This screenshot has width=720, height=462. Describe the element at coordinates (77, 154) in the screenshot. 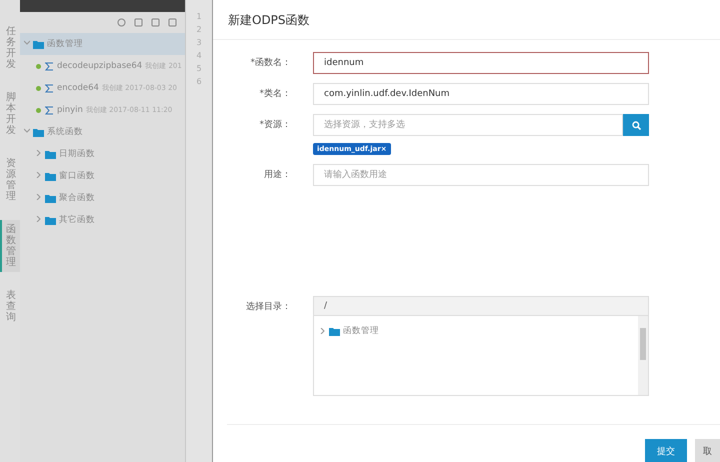

I see `tree-item-label: 日期函数` at that location.